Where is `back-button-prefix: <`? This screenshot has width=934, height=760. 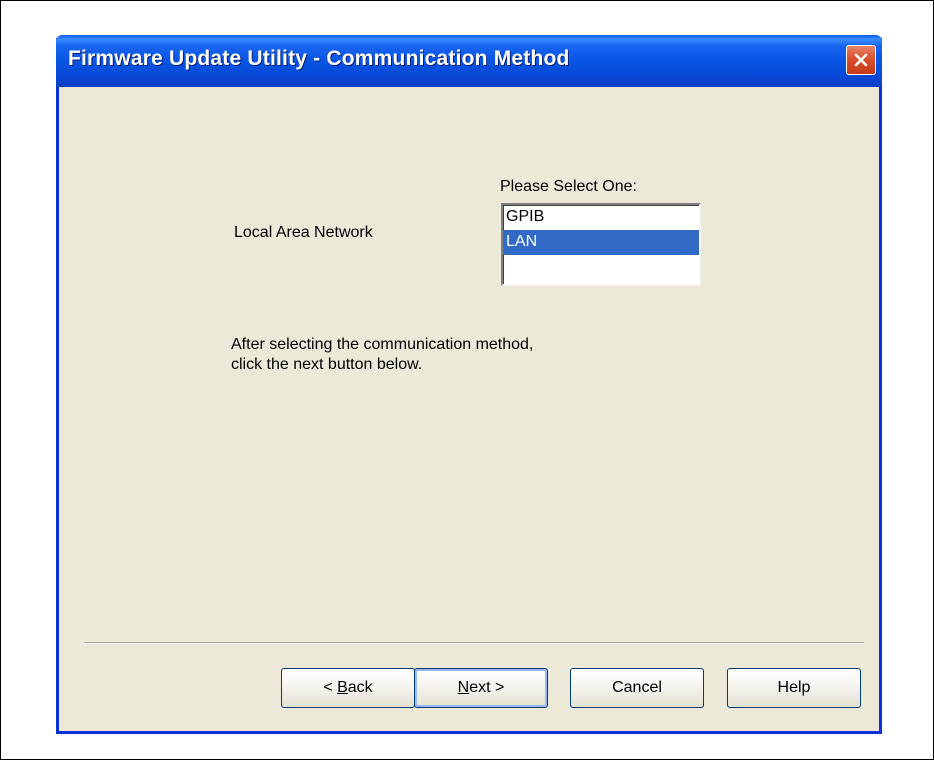
back-button-prefix: < is located at coordinates (330, 687).